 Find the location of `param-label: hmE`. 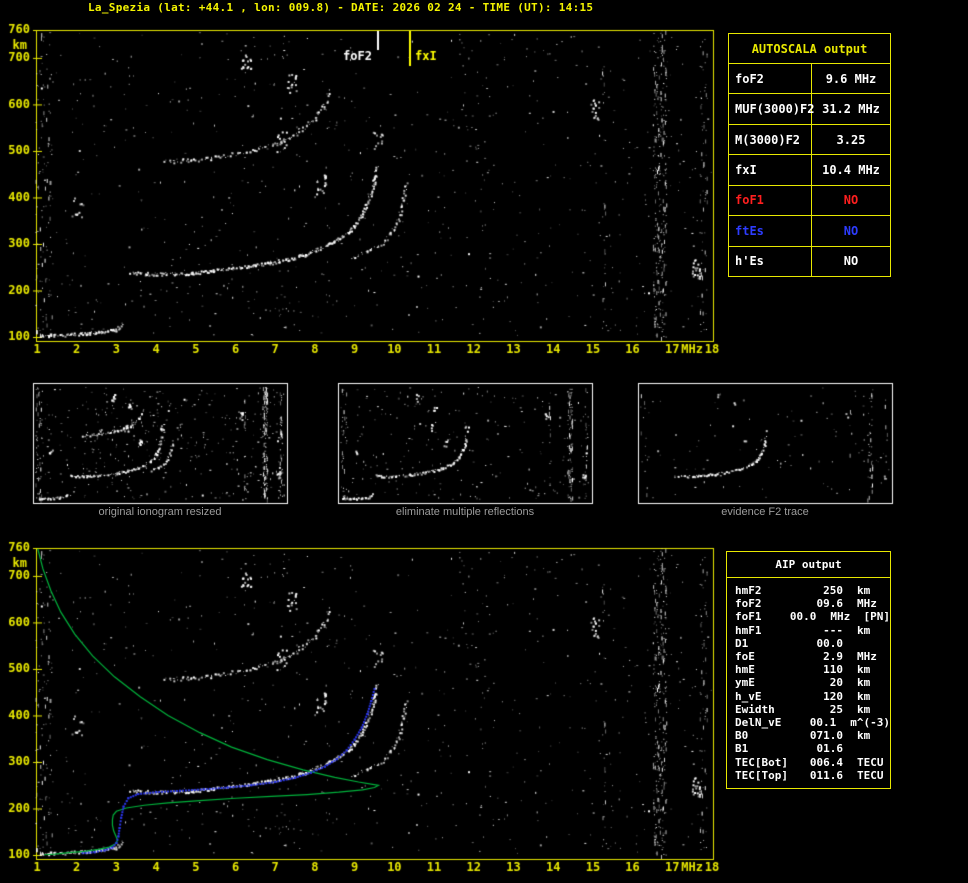

param-label: hmE is located at coordinates (745, 670).